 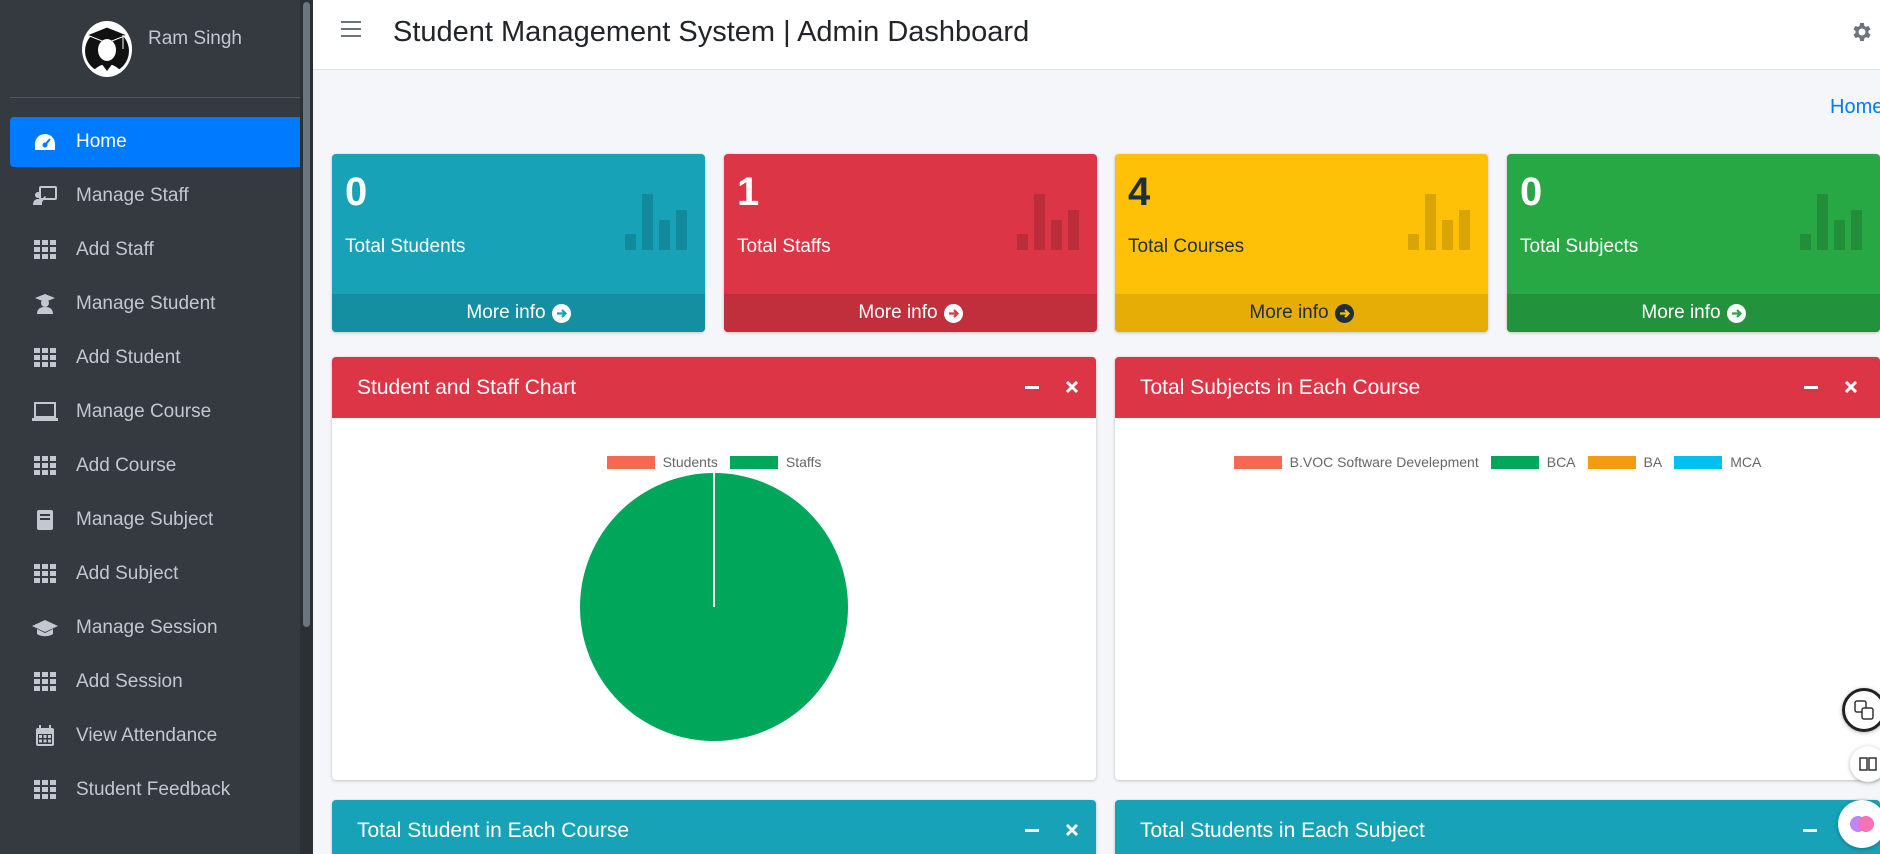 I want to click on sidebar-item-label: View Attendance, so click(x=147, y=735).